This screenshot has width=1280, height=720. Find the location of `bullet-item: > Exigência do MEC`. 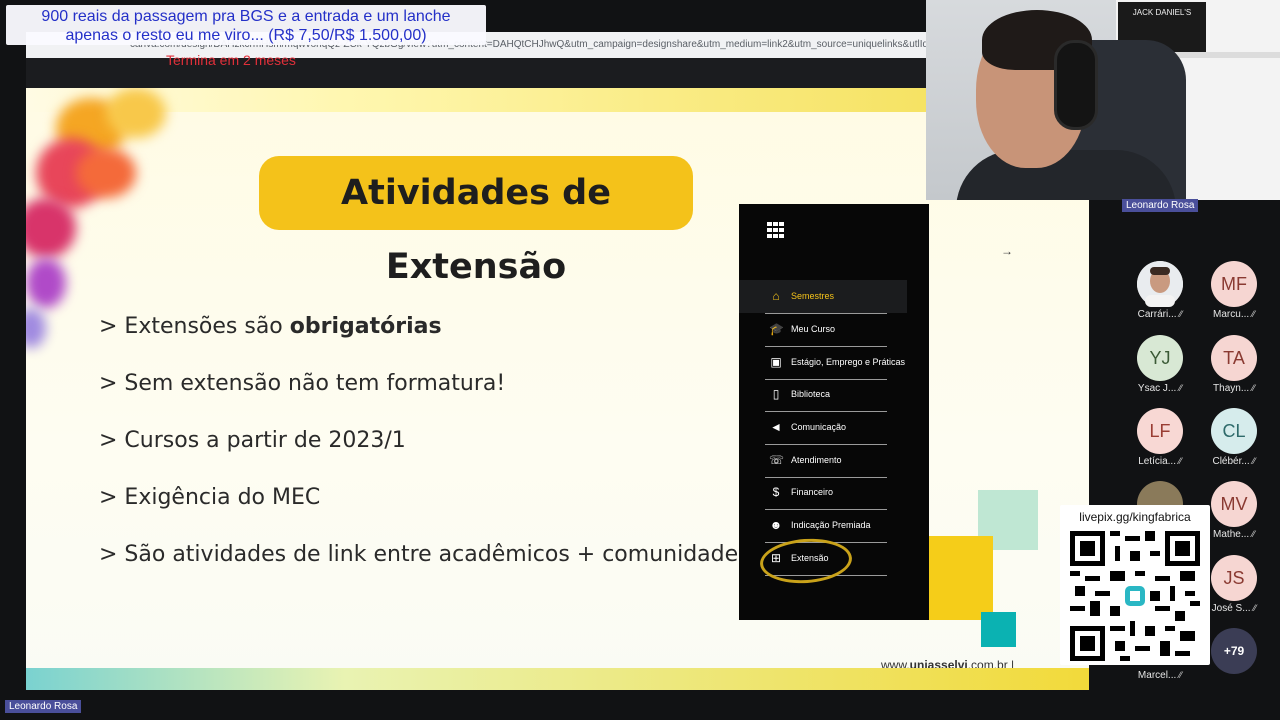

bullet-item: > Exigência do MEC is located at coordinates (418, 513).